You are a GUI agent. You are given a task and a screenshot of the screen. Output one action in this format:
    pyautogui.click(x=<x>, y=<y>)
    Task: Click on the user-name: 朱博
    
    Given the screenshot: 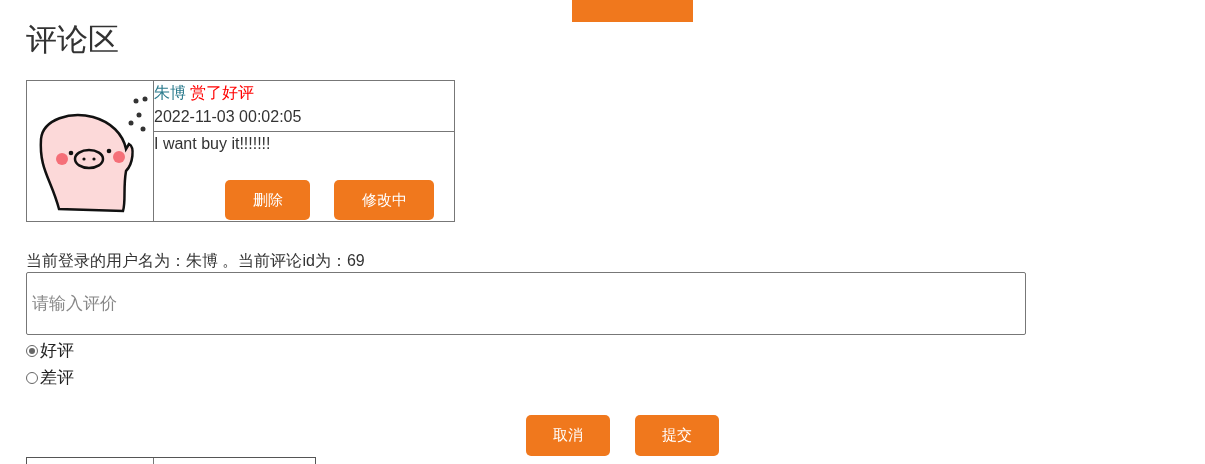 What is the action you would take?
    pyautogui.click(x=170, y=92)
    